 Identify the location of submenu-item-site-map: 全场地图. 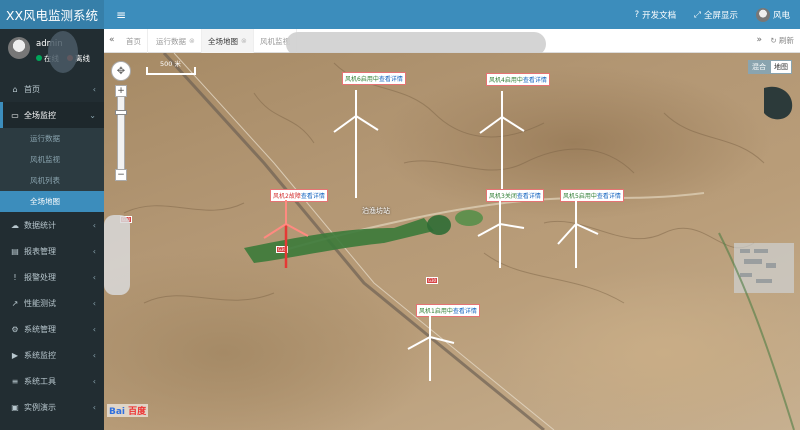
(52, 201).